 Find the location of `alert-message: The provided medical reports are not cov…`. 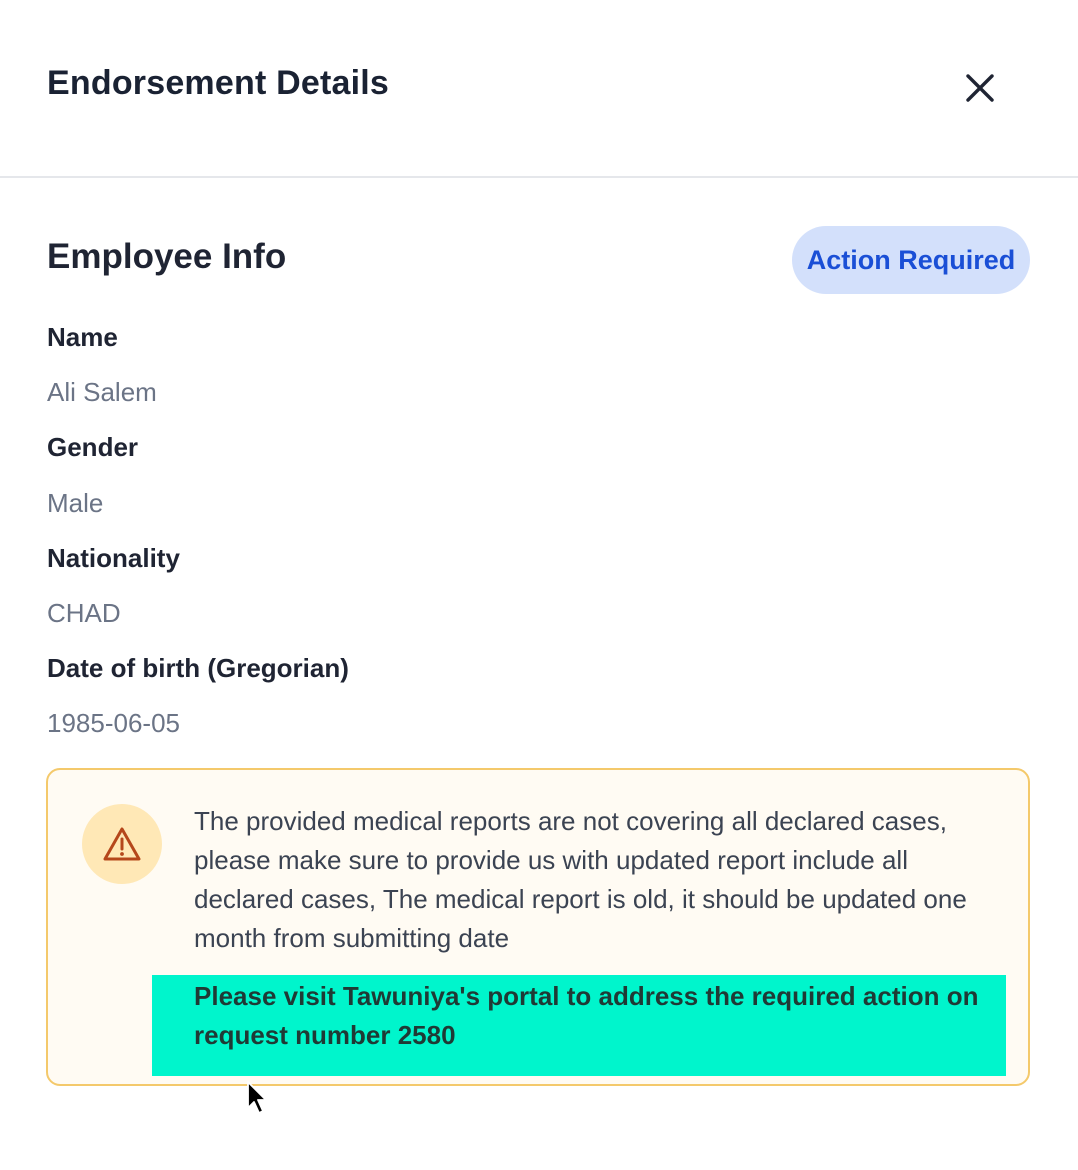

alert-message: The provided medical reports are not cov… is located at coordinates (580, 879).